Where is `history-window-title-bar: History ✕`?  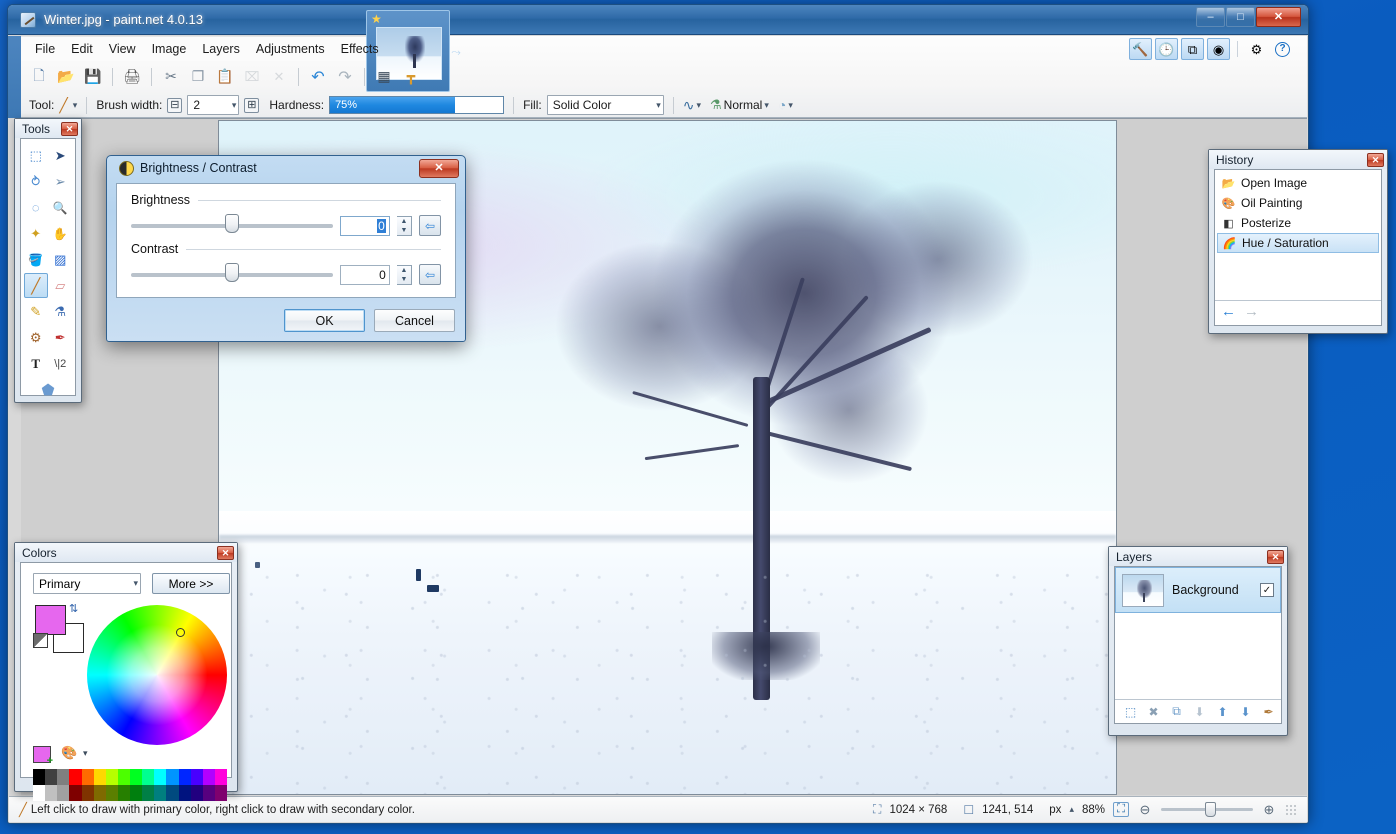
history-window-title-bar: History ✕ is located at coordinates (1298, 159).